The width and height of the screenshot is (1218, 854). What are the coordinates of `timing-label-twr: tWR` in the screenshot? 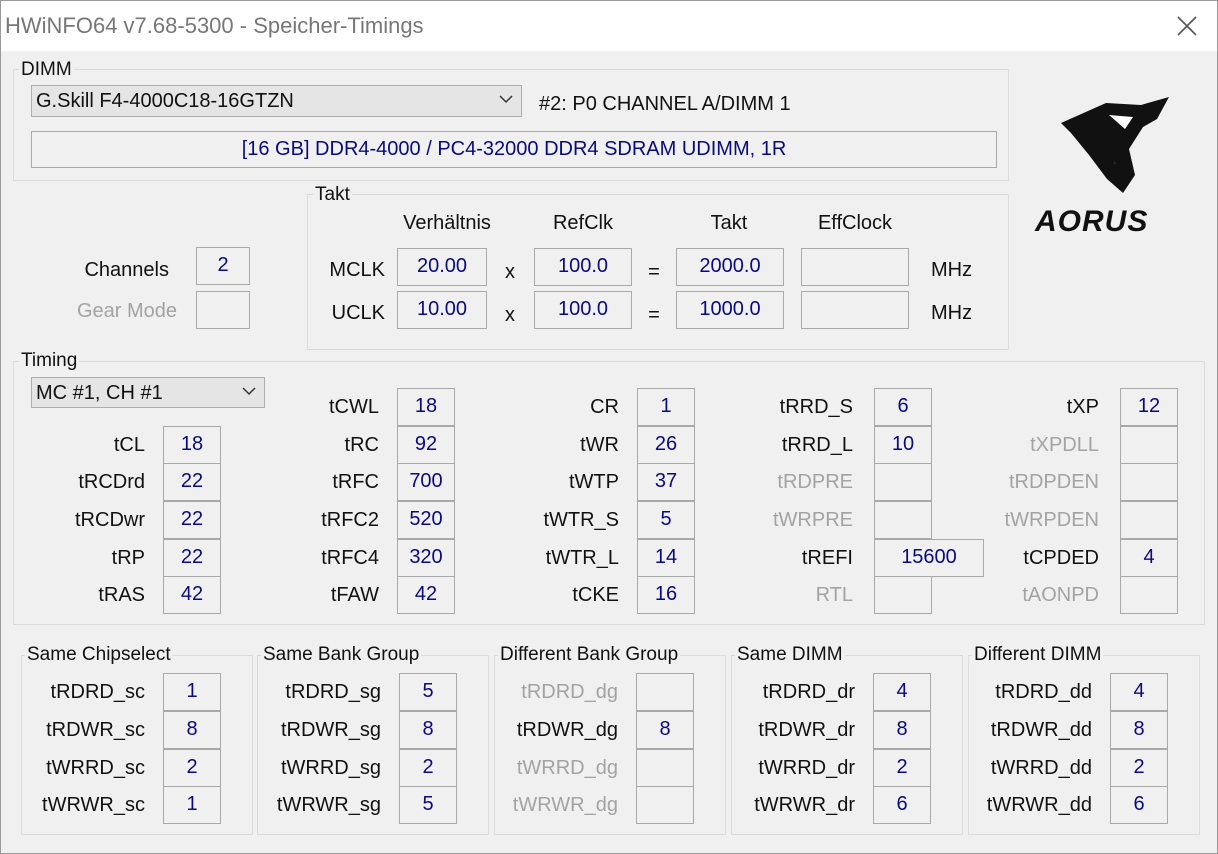 It's located at (599, 445).